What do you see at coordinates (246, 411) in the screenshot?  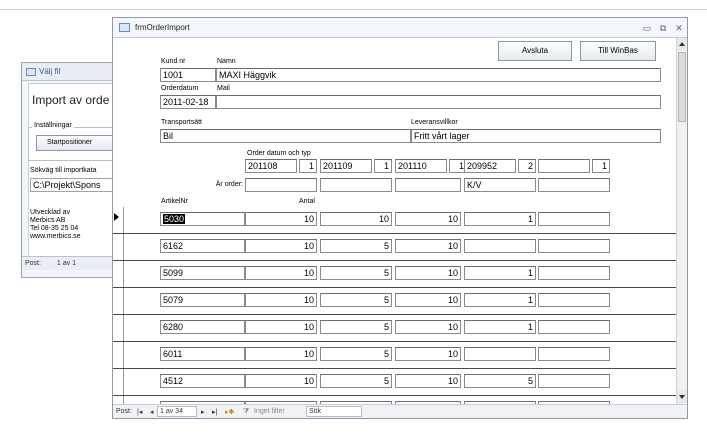 I see `filter-icon: ⧩` at bounding box center [246, 411].